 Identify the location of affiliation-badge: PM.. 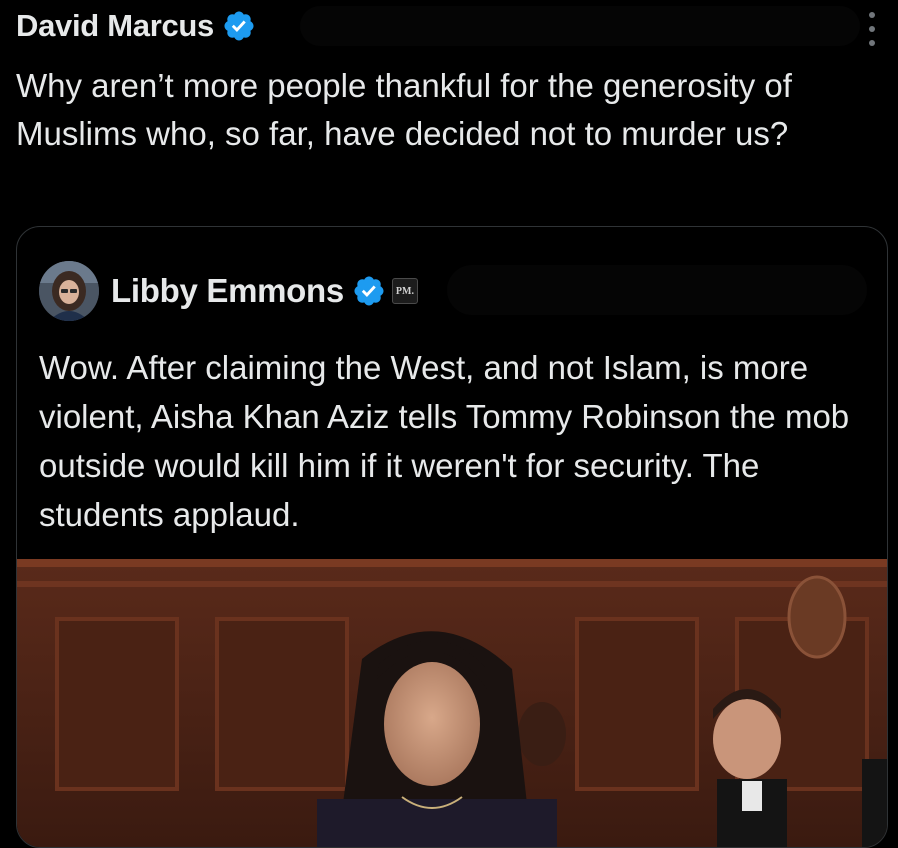
(404, 291).